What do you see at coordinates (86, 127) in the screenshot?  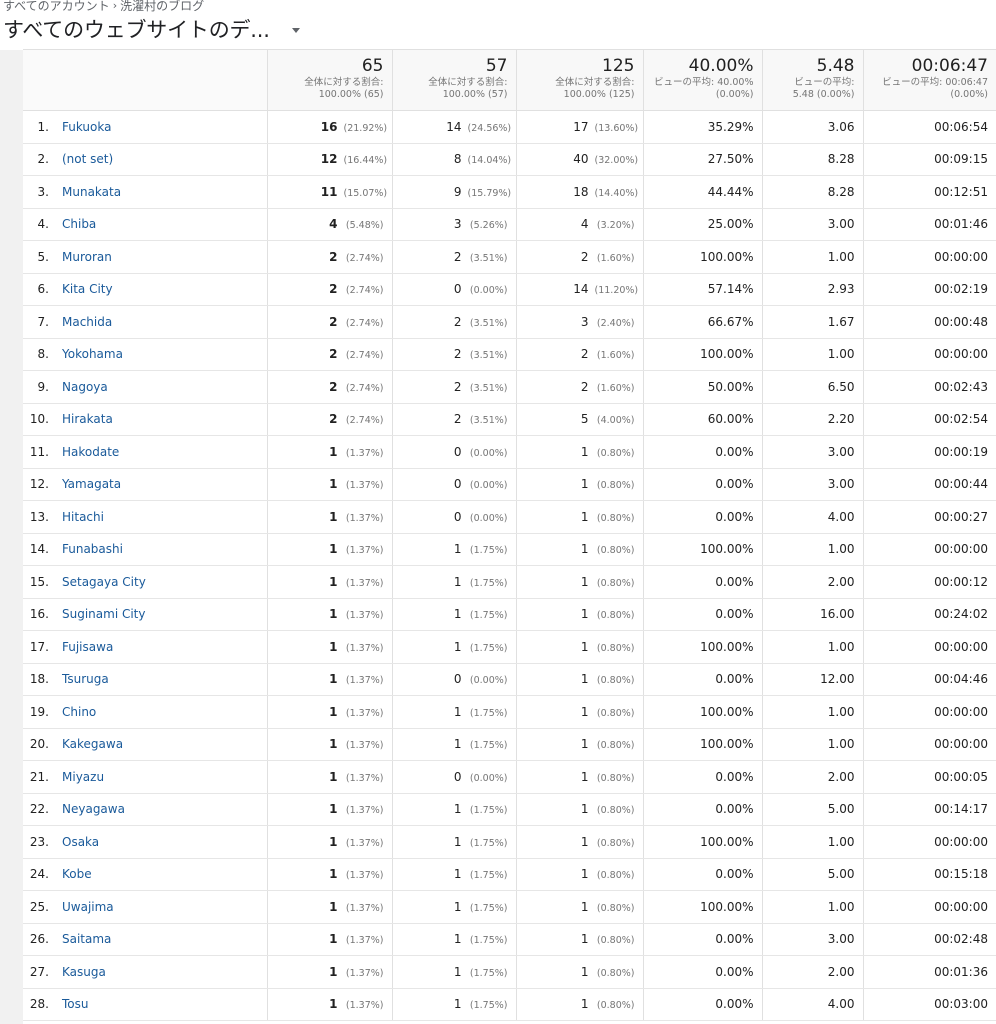 I see `city-link: Fukuoka` at bounding box center [86, 127].